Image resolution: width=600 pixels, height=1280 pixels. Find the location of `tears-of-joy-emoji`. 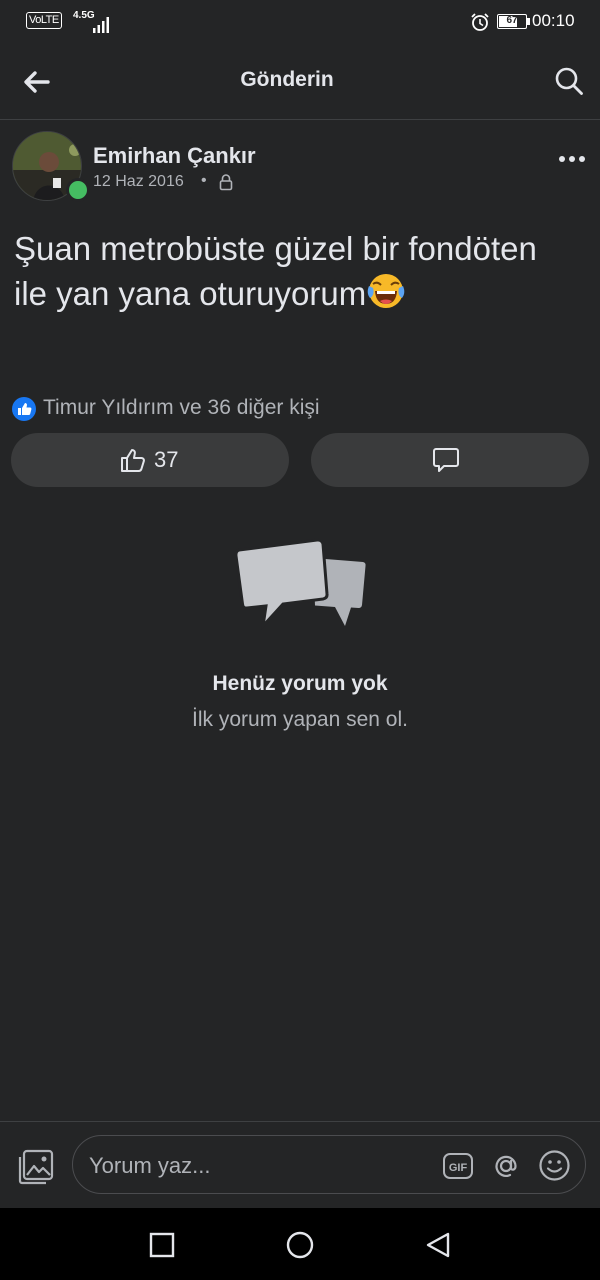

tears-of-joy-emoji is located at coordinates (386, 291).